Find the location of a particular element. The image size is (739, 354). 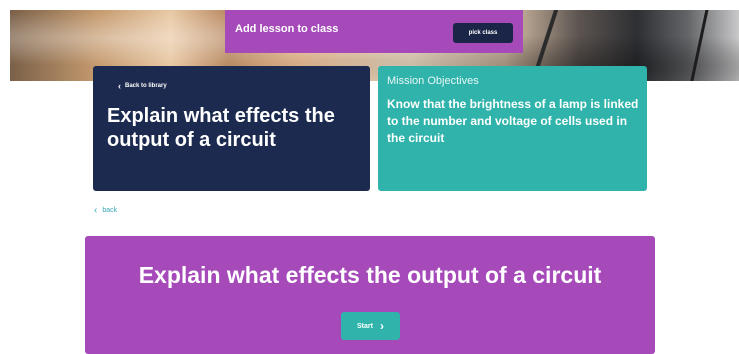

add-lesson-bar: Add lesson to class pick class is located at coordinates (374, 31).